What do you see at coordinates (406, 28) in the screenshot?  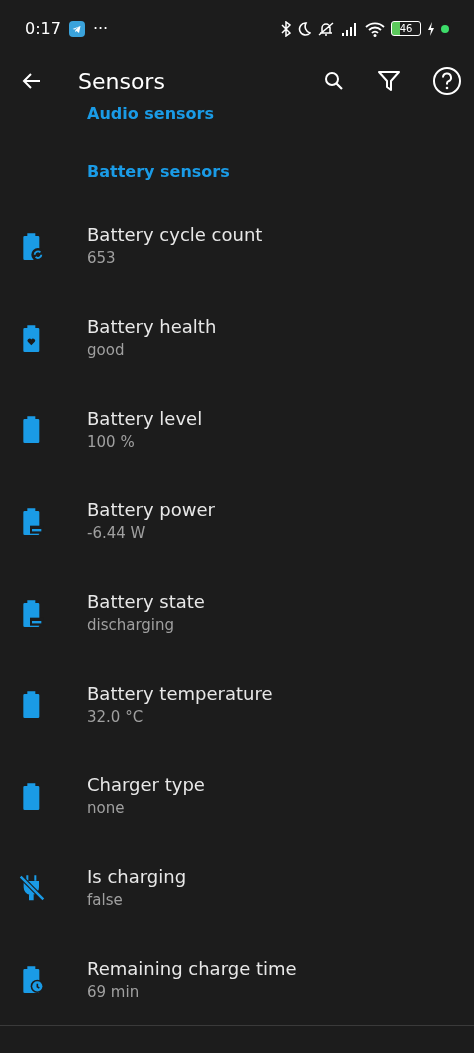 I see `battery-indicator: 46` at bounding box center [406, 28].